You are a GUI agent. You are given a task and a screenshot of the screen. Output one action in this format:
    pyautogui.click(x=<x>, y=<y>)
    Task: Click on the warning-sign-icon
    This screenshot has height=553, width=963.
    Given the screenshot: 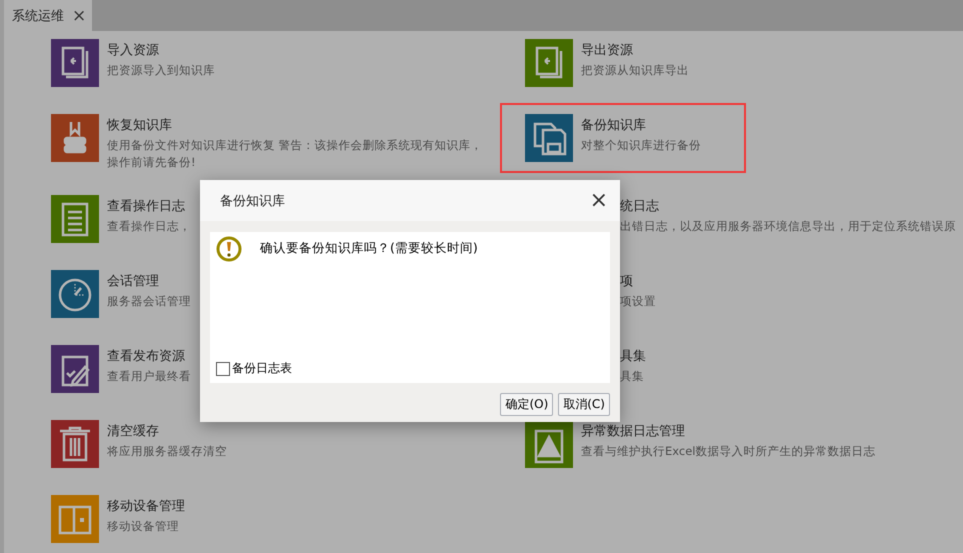 What is the action you would take?
    pyautogui.click(x=549, y=444)
    